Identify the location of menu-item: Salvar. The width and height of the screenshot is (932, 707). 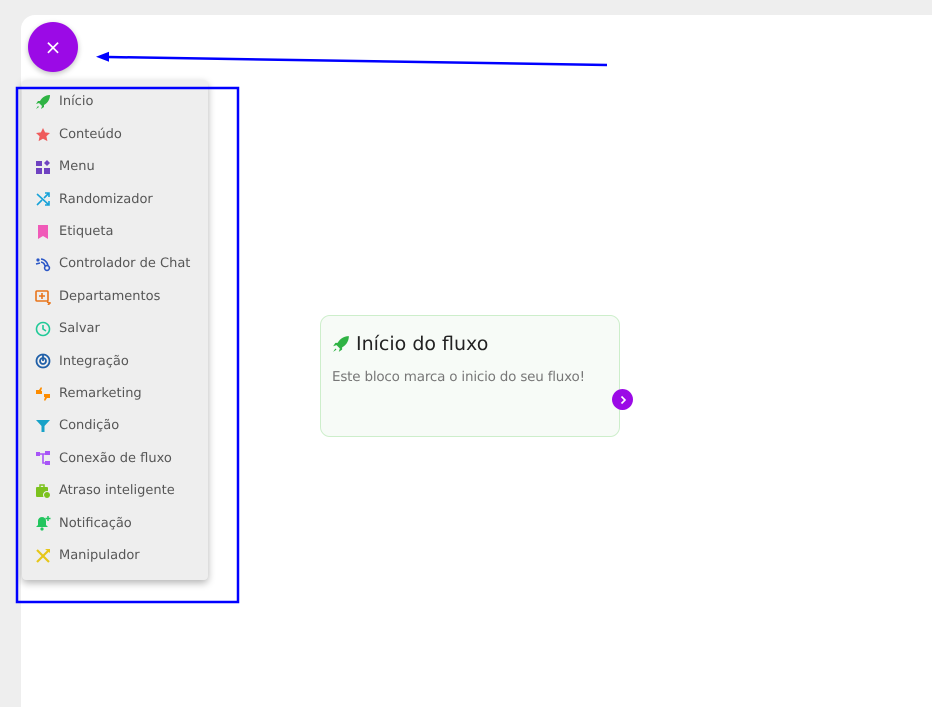
(115, 329).